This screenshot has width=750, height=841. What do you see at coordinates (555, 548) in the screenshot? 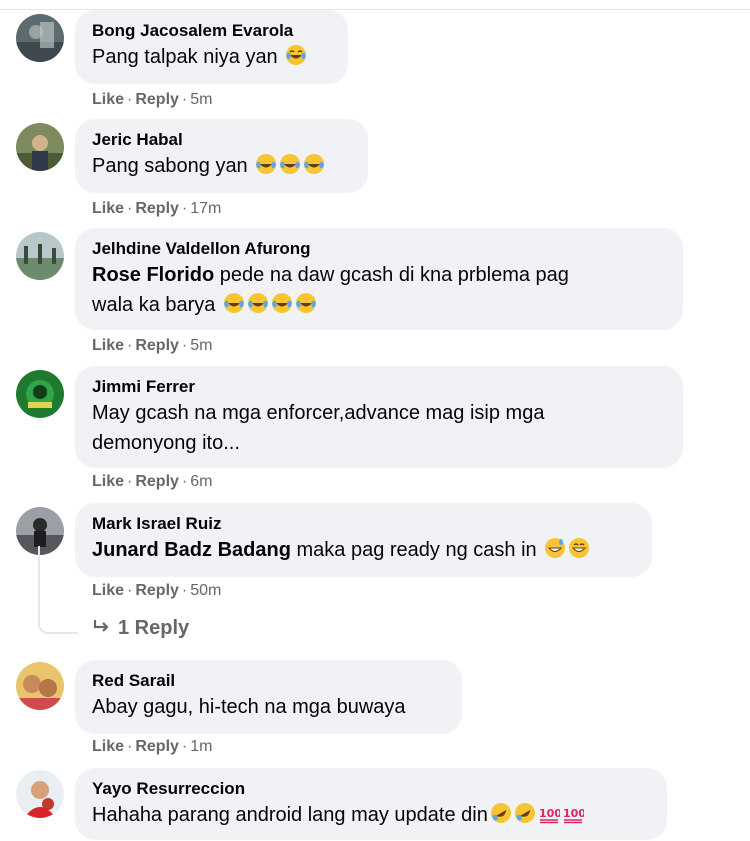
I see `grin-sweat-emoji-icon` at bounding box center [555, 548].